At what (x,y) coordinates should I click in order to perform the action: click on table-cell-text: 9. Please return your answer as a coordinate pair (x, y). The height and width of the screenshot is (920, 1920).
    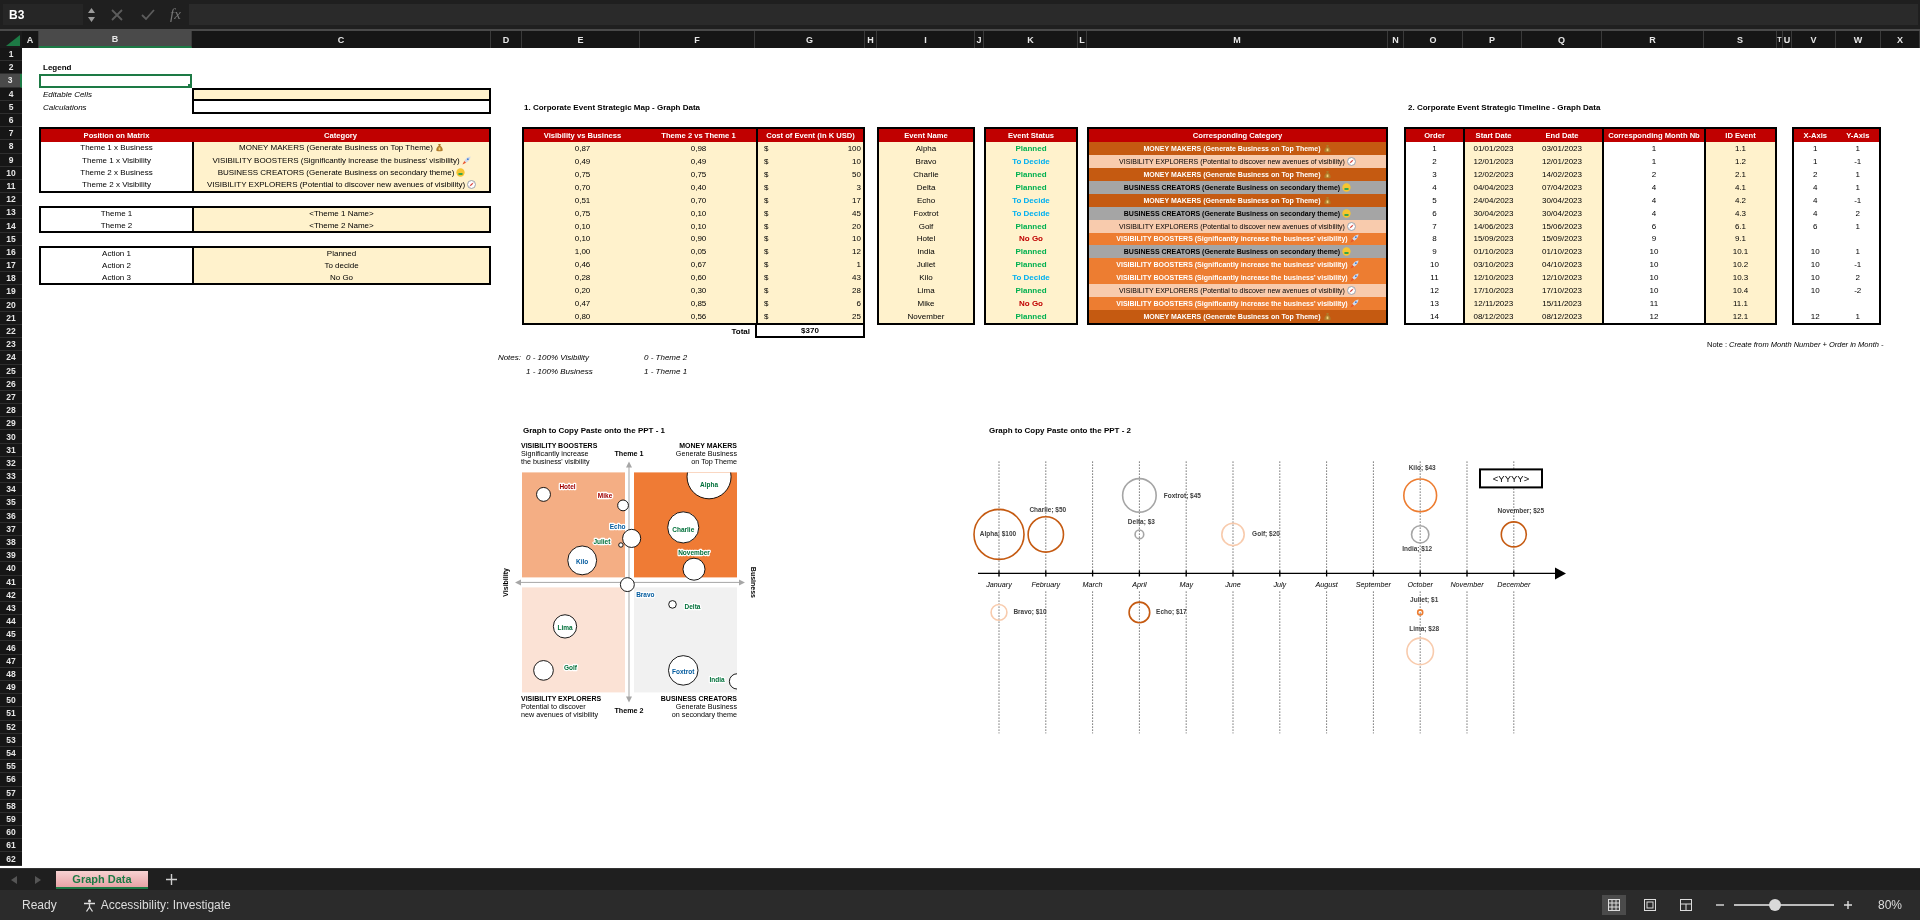
    Looking at the image, I should click on (1434, 252).